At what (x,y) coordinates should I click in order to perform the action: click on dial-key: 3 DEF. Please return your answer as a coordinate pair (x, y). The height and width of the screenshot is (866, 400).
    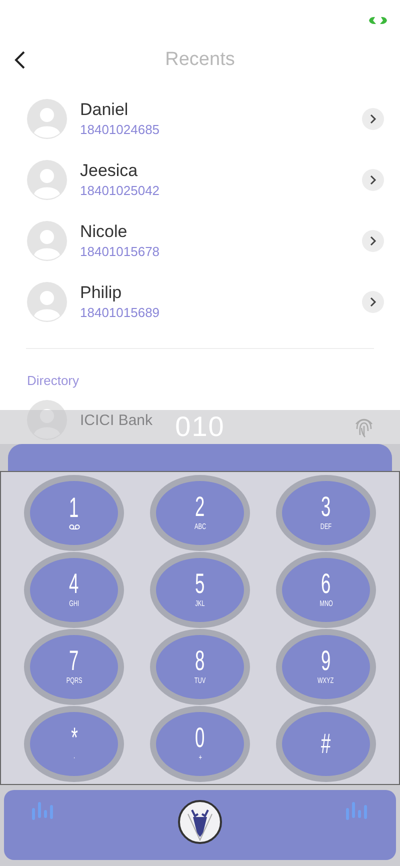
    Looking at the image, I should click on (326, 512).